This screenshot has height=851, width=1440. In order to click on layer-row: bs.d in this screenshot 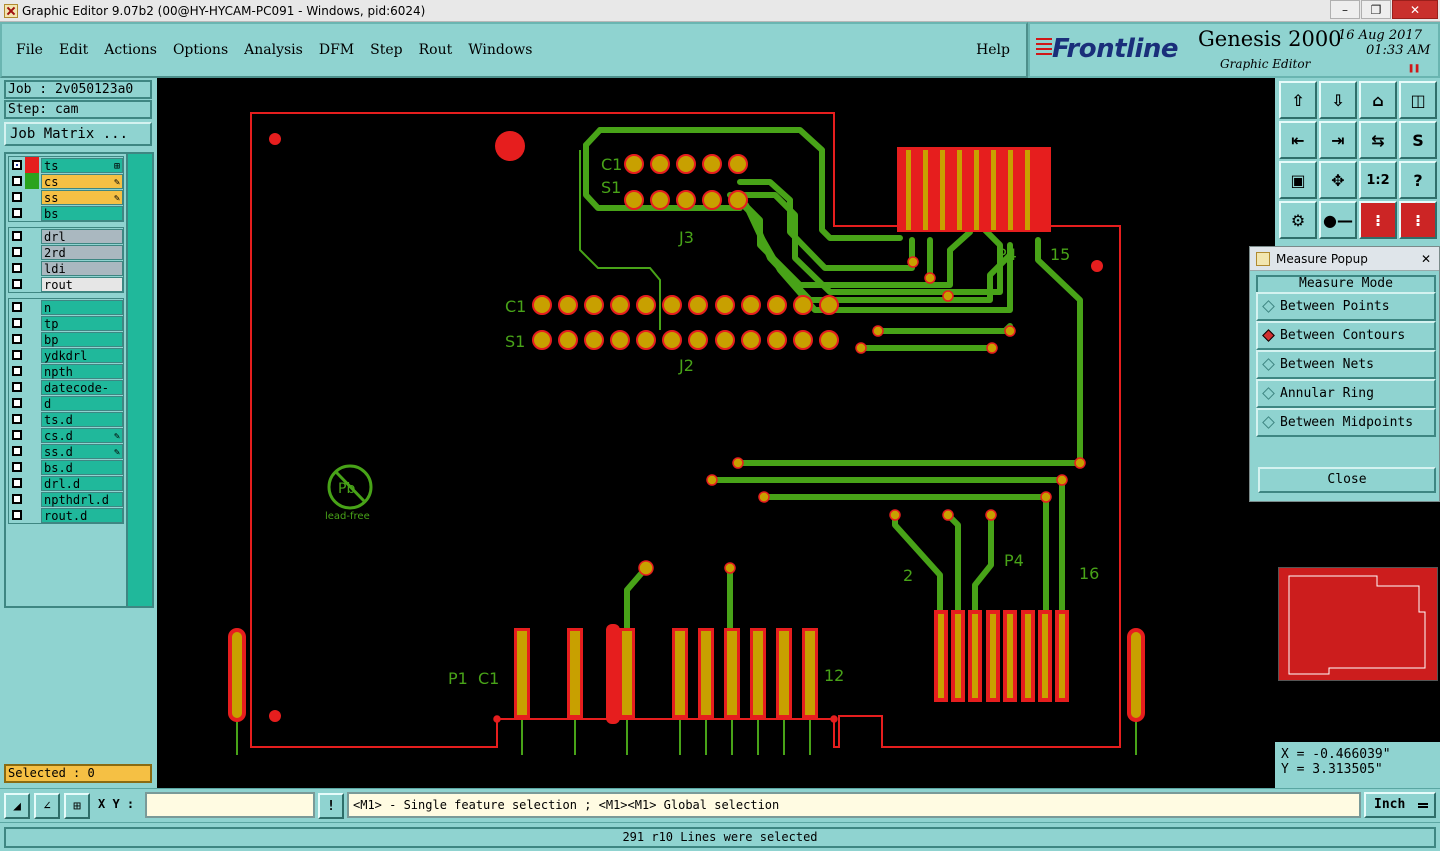, I will do `click(66, 467)`.